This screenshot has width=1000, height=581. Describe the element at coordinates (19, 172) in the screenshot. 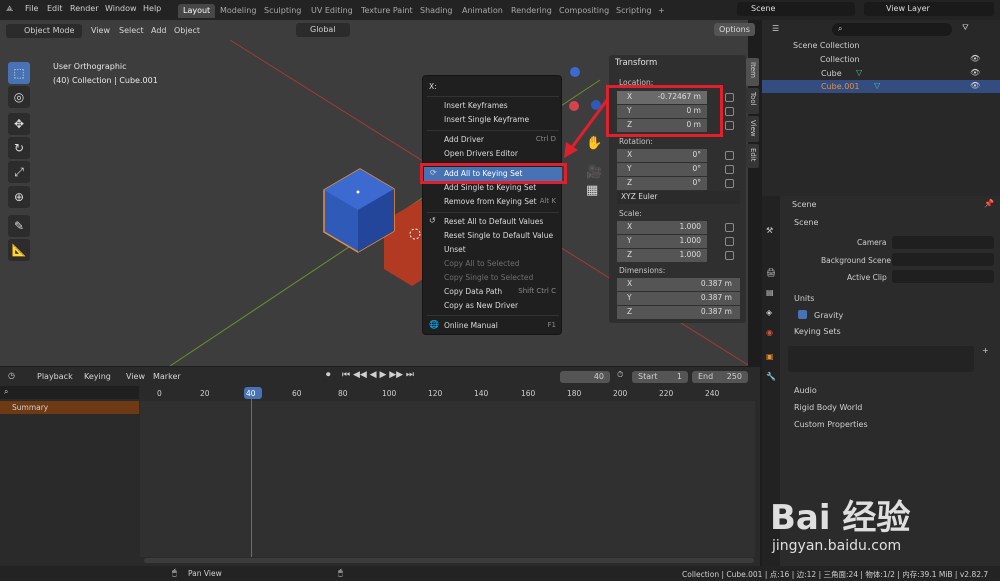

I see `scale-tool-icon: ⤢` at that location.